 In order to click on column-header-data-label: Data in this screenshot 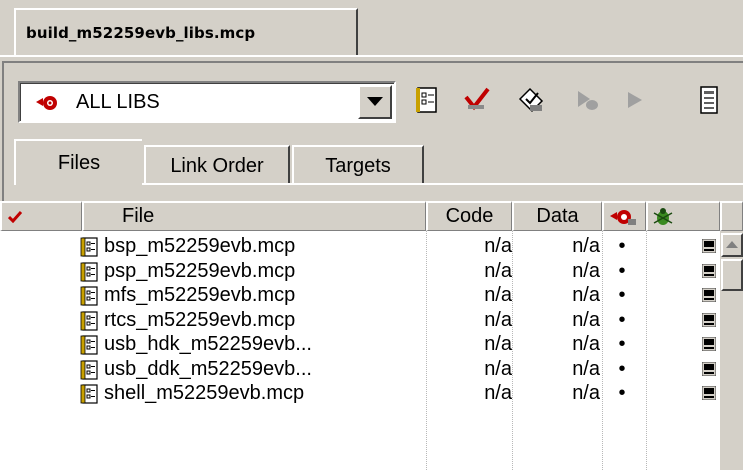, I will do `click(557, 216)`.